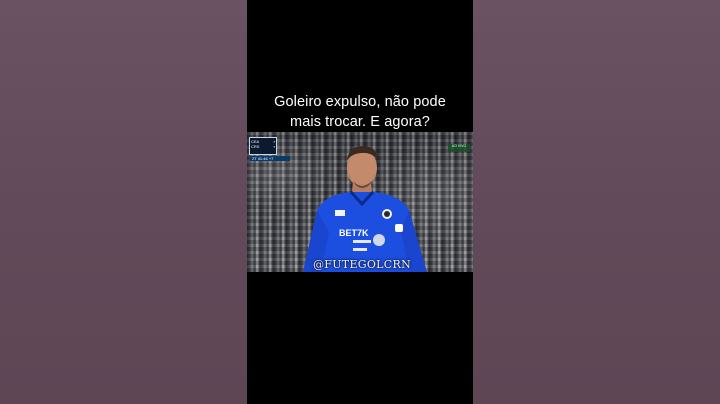  I want to click on channel-watermark: @FUTEGOLCRN, so click(362, 264).